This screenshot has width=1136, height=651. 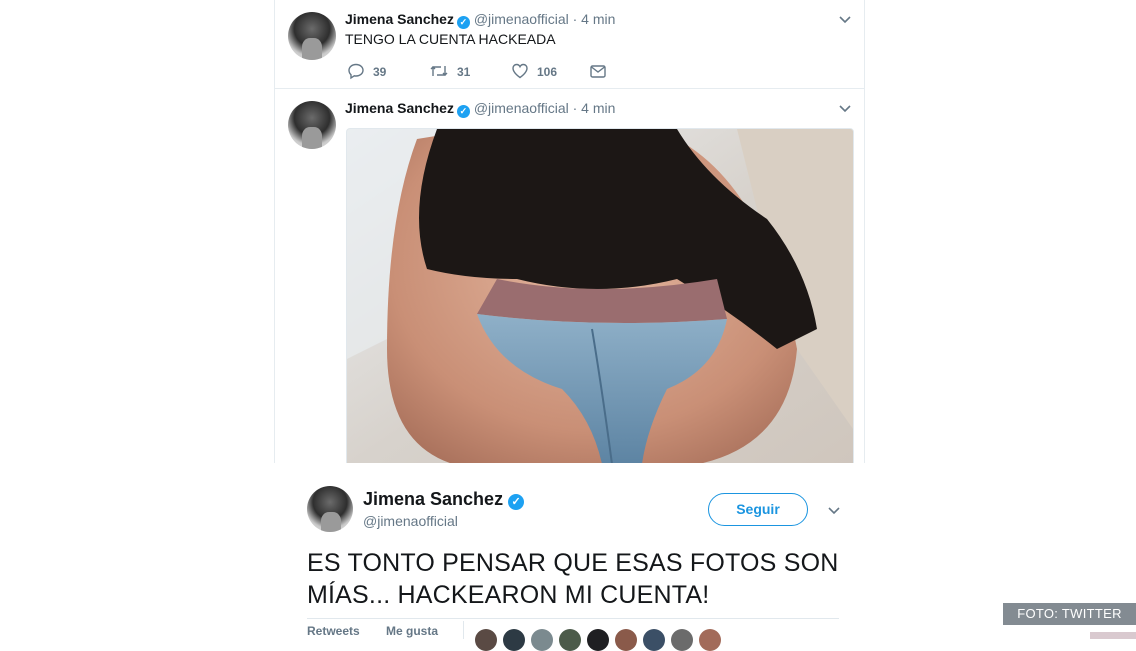 I want to click on photo-credit: FOTO: TWITTER, so click(x=1069, y=614).